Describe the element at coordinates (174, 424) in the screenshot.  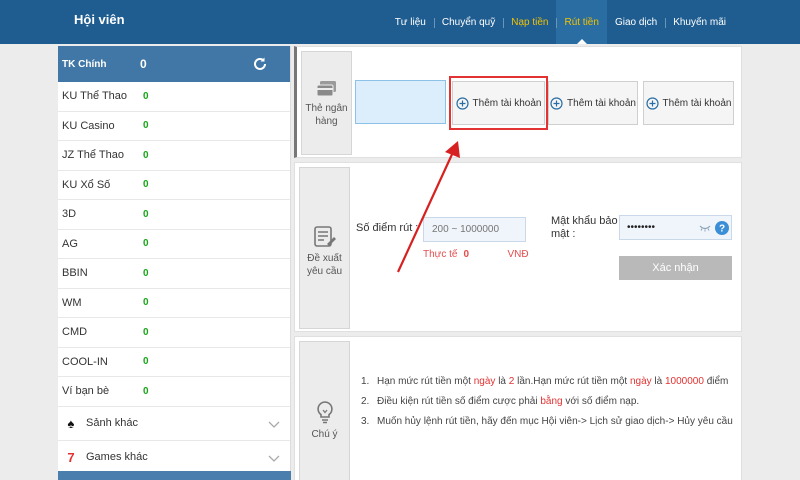
I see `game-group-row: ♠ Sảnh khác` at that location.